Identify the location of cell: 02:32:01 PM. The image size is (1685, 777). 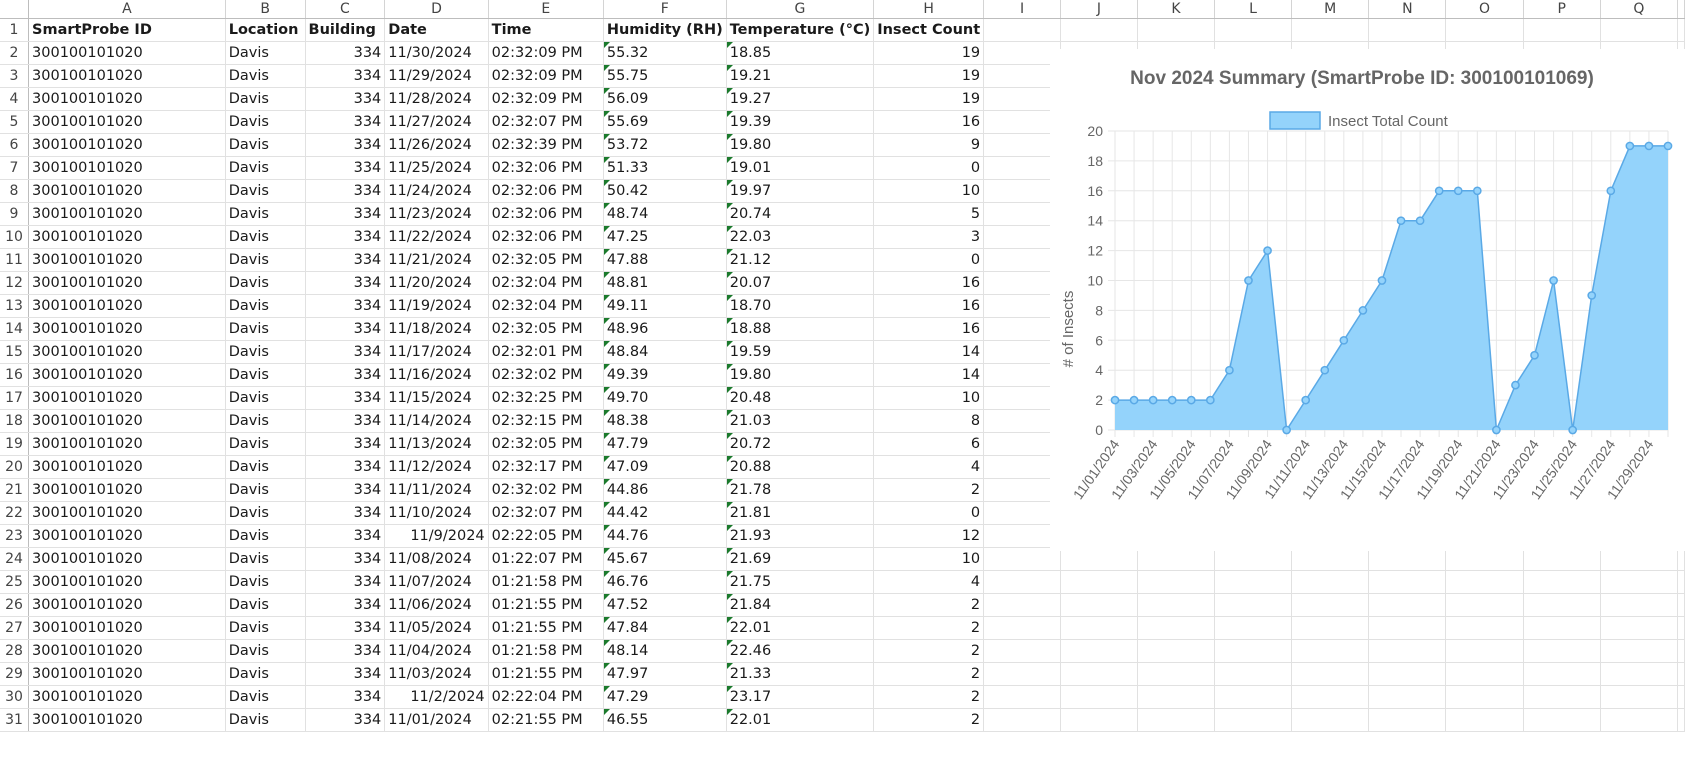
(546, 352).